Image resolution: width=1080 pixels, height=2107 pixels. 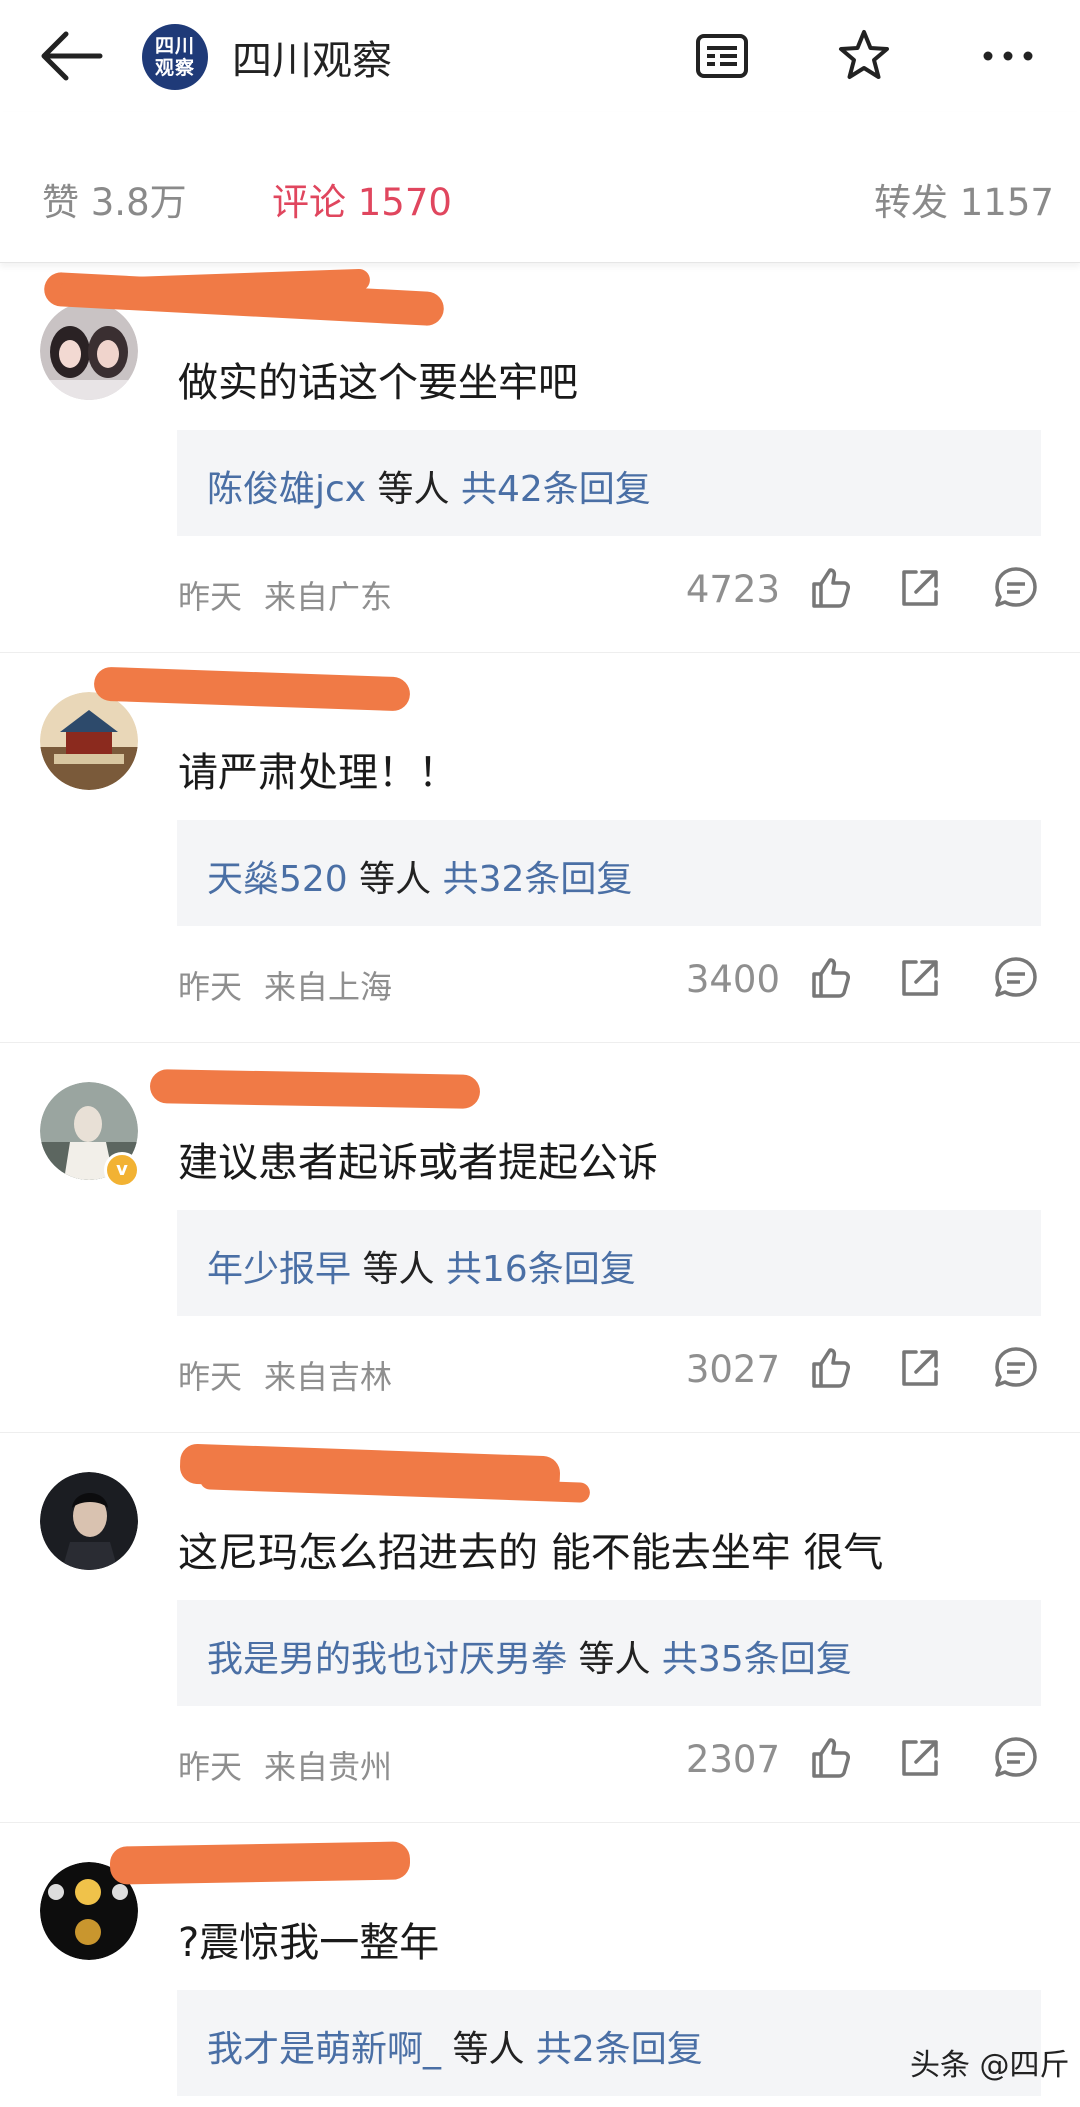 What do you see at coordinates (964, 199) in the screenshot?
I see `tab-reposts: 转发 1157` at bounding box center [964, 199].